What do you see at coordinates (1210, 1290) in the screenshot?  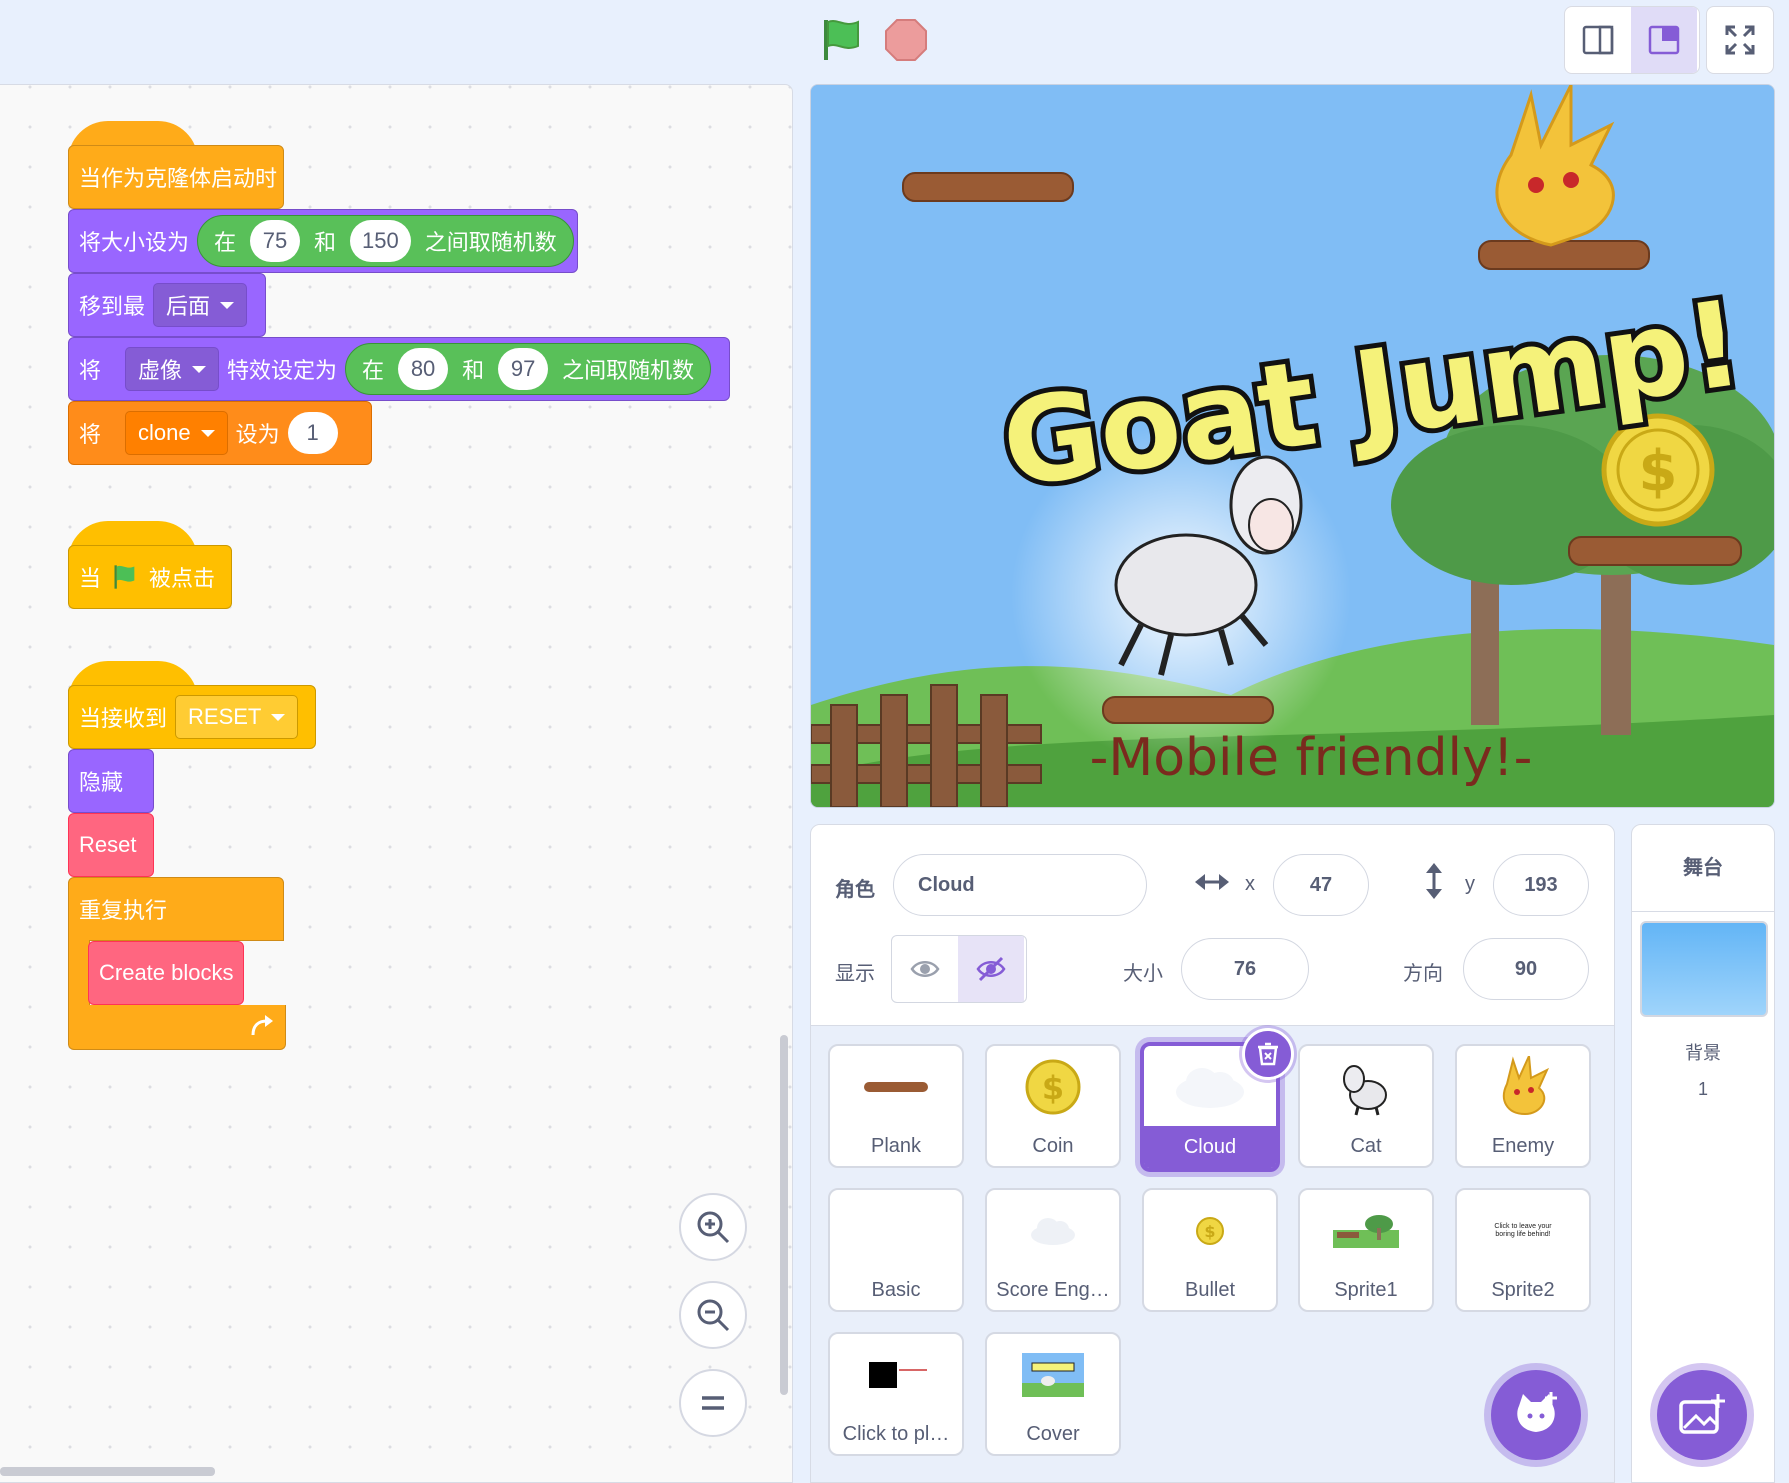 I see `sprite-tile-label: Bullet` at bounding box center [1210, 1290].